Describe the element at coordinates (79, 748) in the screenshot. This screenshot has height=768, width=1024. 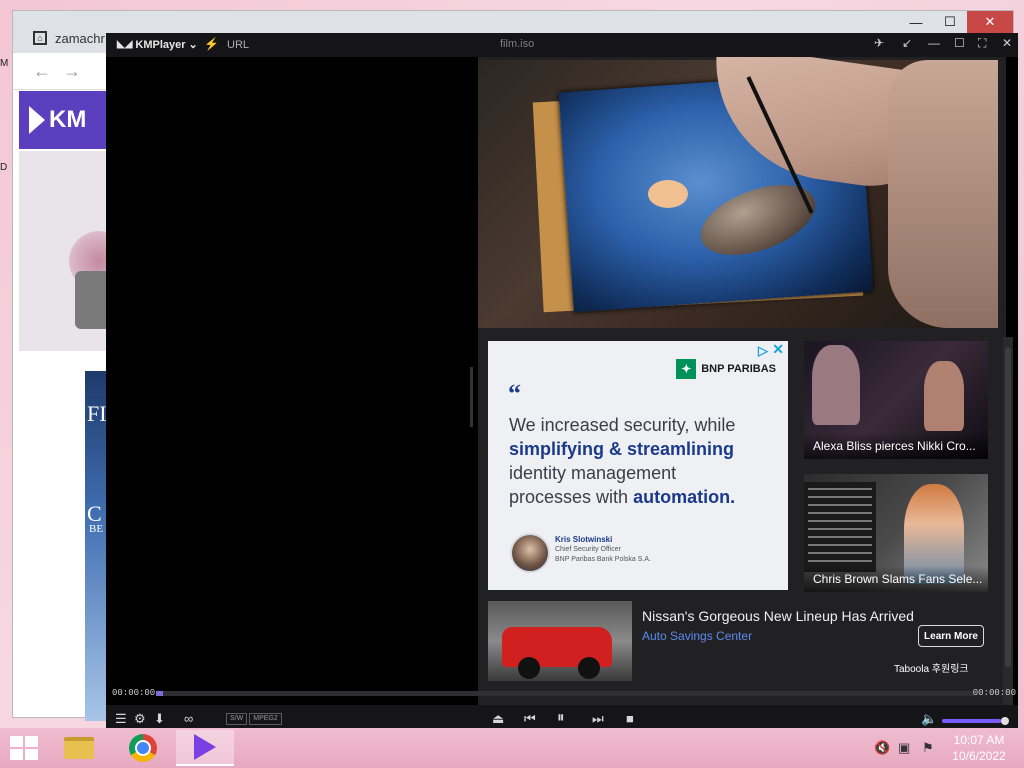
I see `file-explorer-icon` at that location.